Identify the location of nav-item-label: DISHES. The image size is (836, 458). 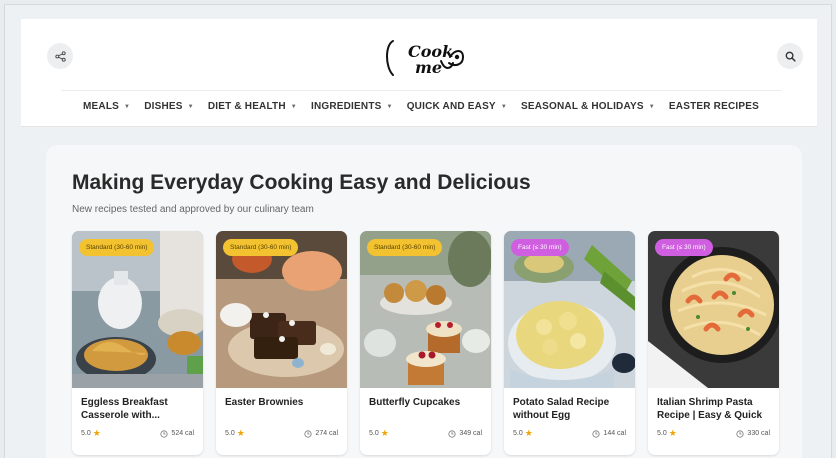
(163, 106).